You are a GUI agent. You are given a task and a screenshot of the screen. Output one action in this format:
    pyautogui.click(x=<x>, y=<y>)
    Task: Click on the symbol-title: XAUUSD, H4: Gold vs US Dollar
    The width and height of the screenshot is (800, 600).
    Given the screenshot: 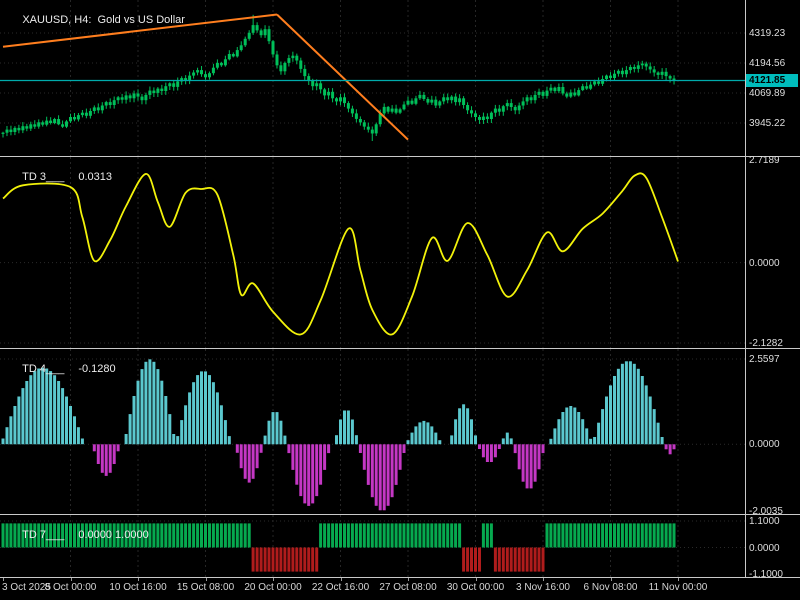 What is the action you would take?
    pyautogui.click(x=103, y=20)
    